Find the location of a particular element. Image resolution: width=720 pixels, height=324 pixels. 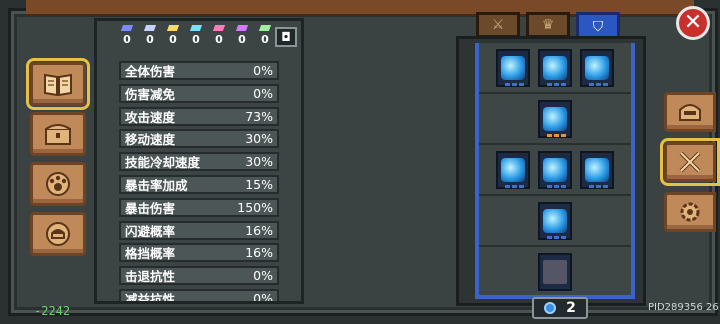

stat-row: 技能冷却速度 30% is located at coordinates (199, 162).